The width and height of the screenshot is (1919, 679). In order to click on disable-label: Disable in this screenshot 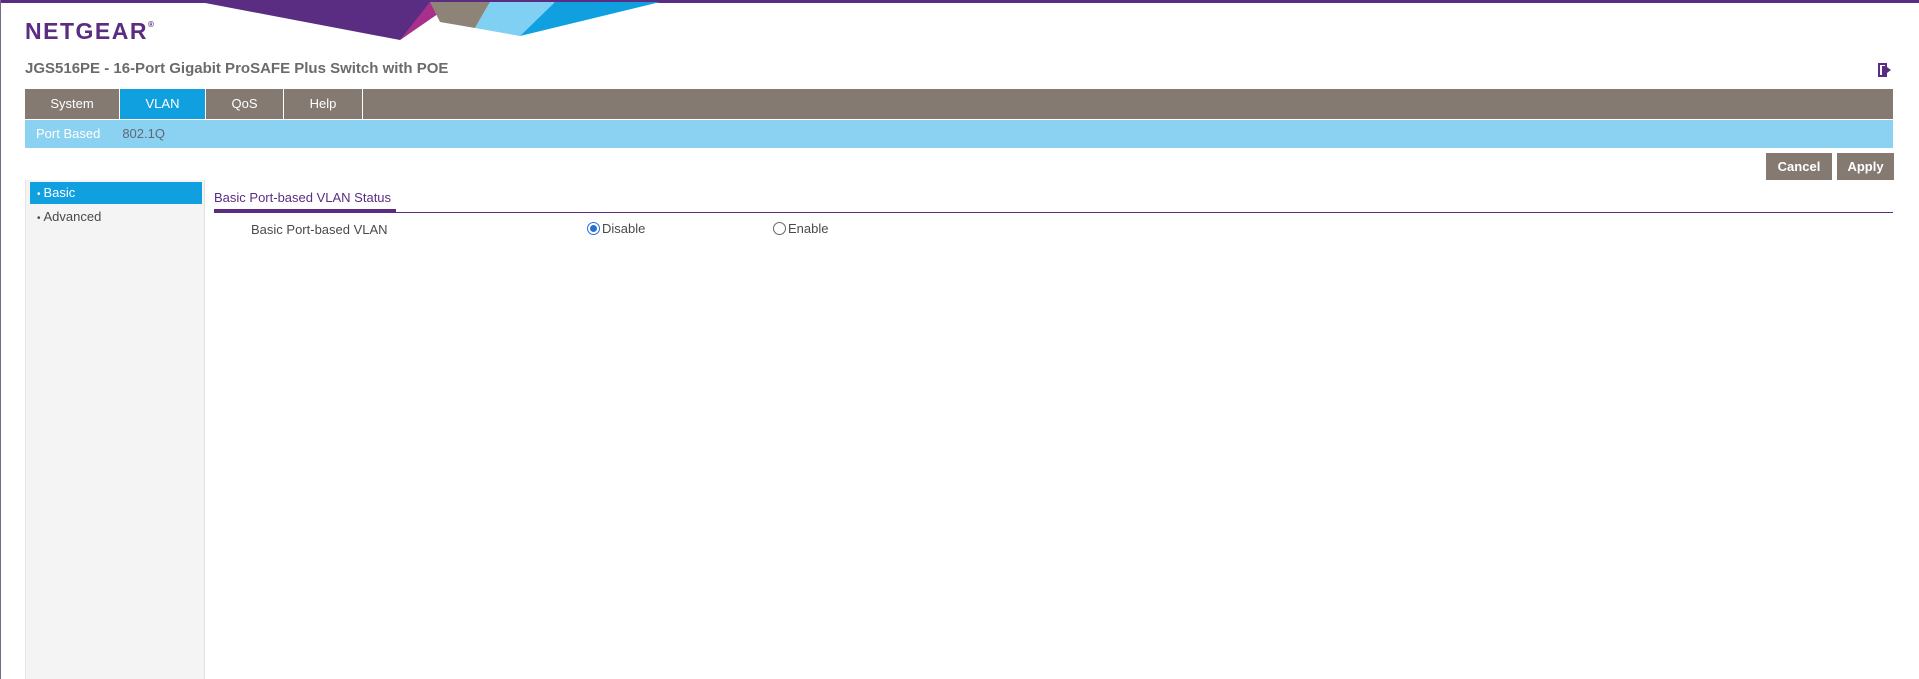, I will do `click(624, 228)`.